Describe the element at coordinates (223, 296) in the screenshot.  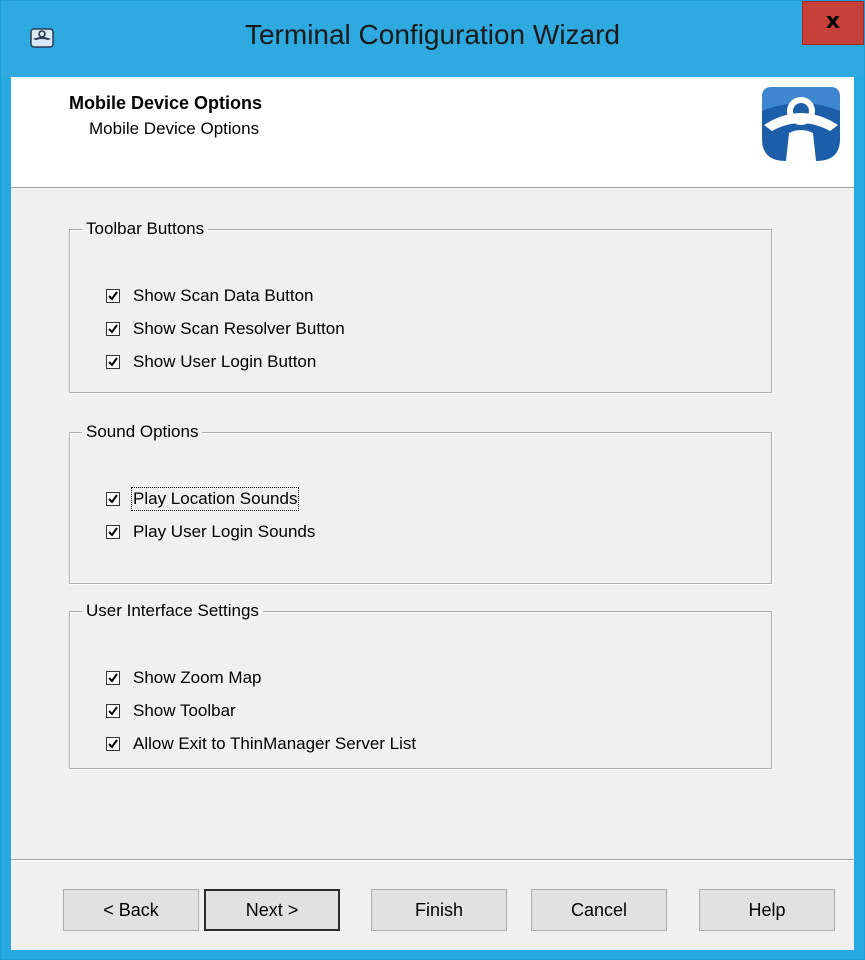
I see `checkbox-label: Show Scan Data Button` at that location.